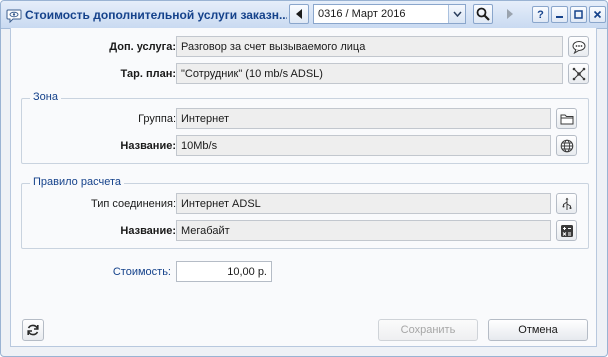  I want to click on close-icon, so click(597, 14).